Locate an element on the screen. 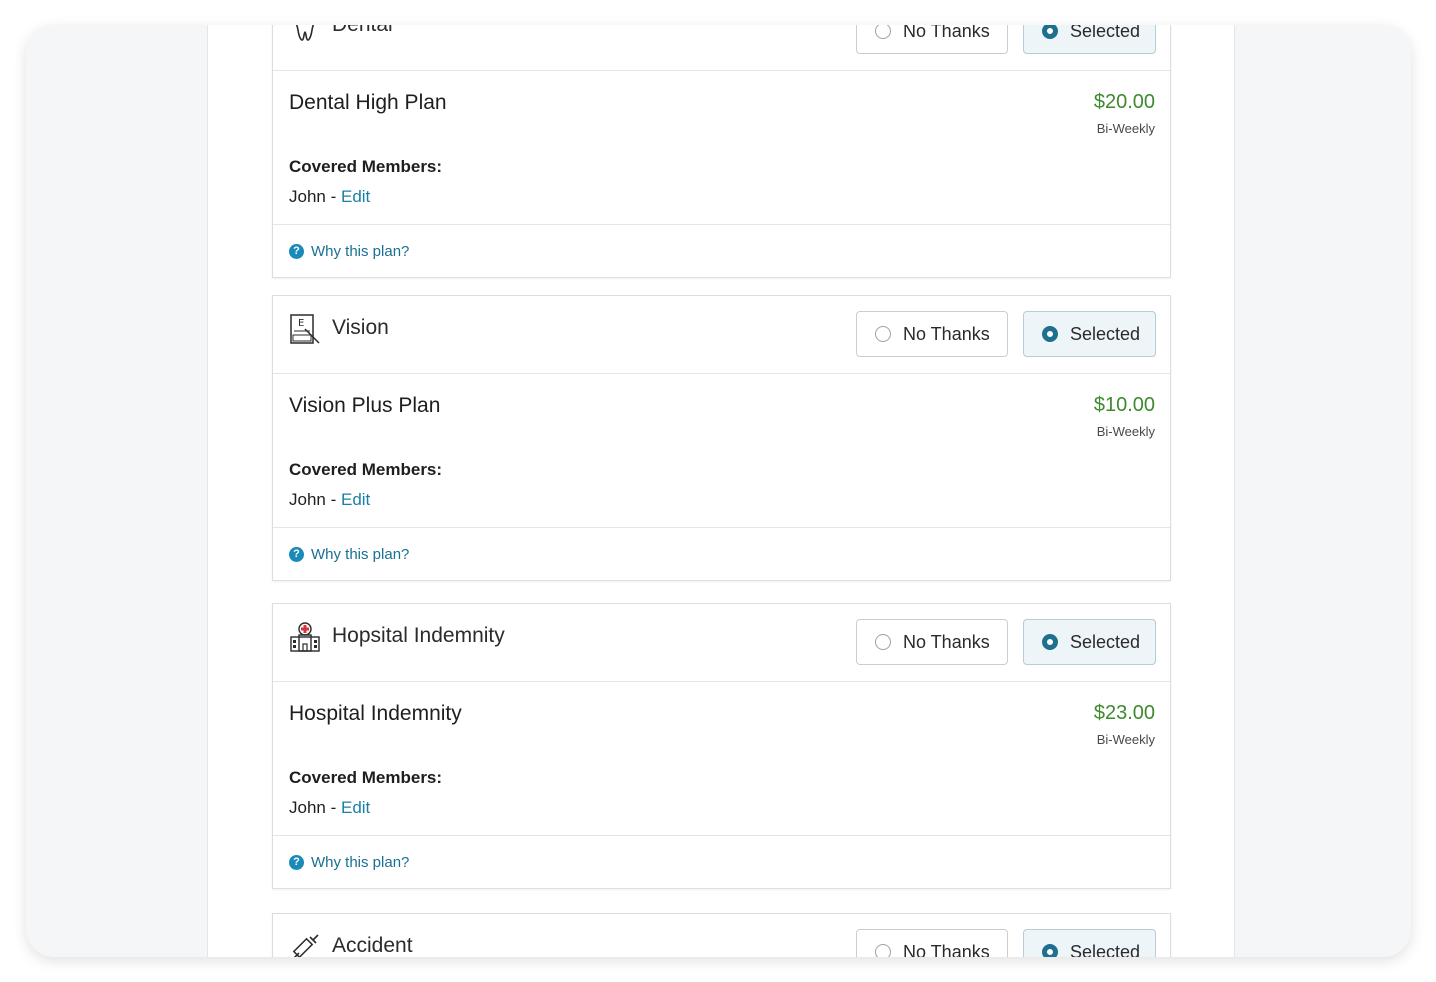 This screenshot has width=1436, height=982. category-title: Hopsital Indemnity is located at coordinates (418, 635).